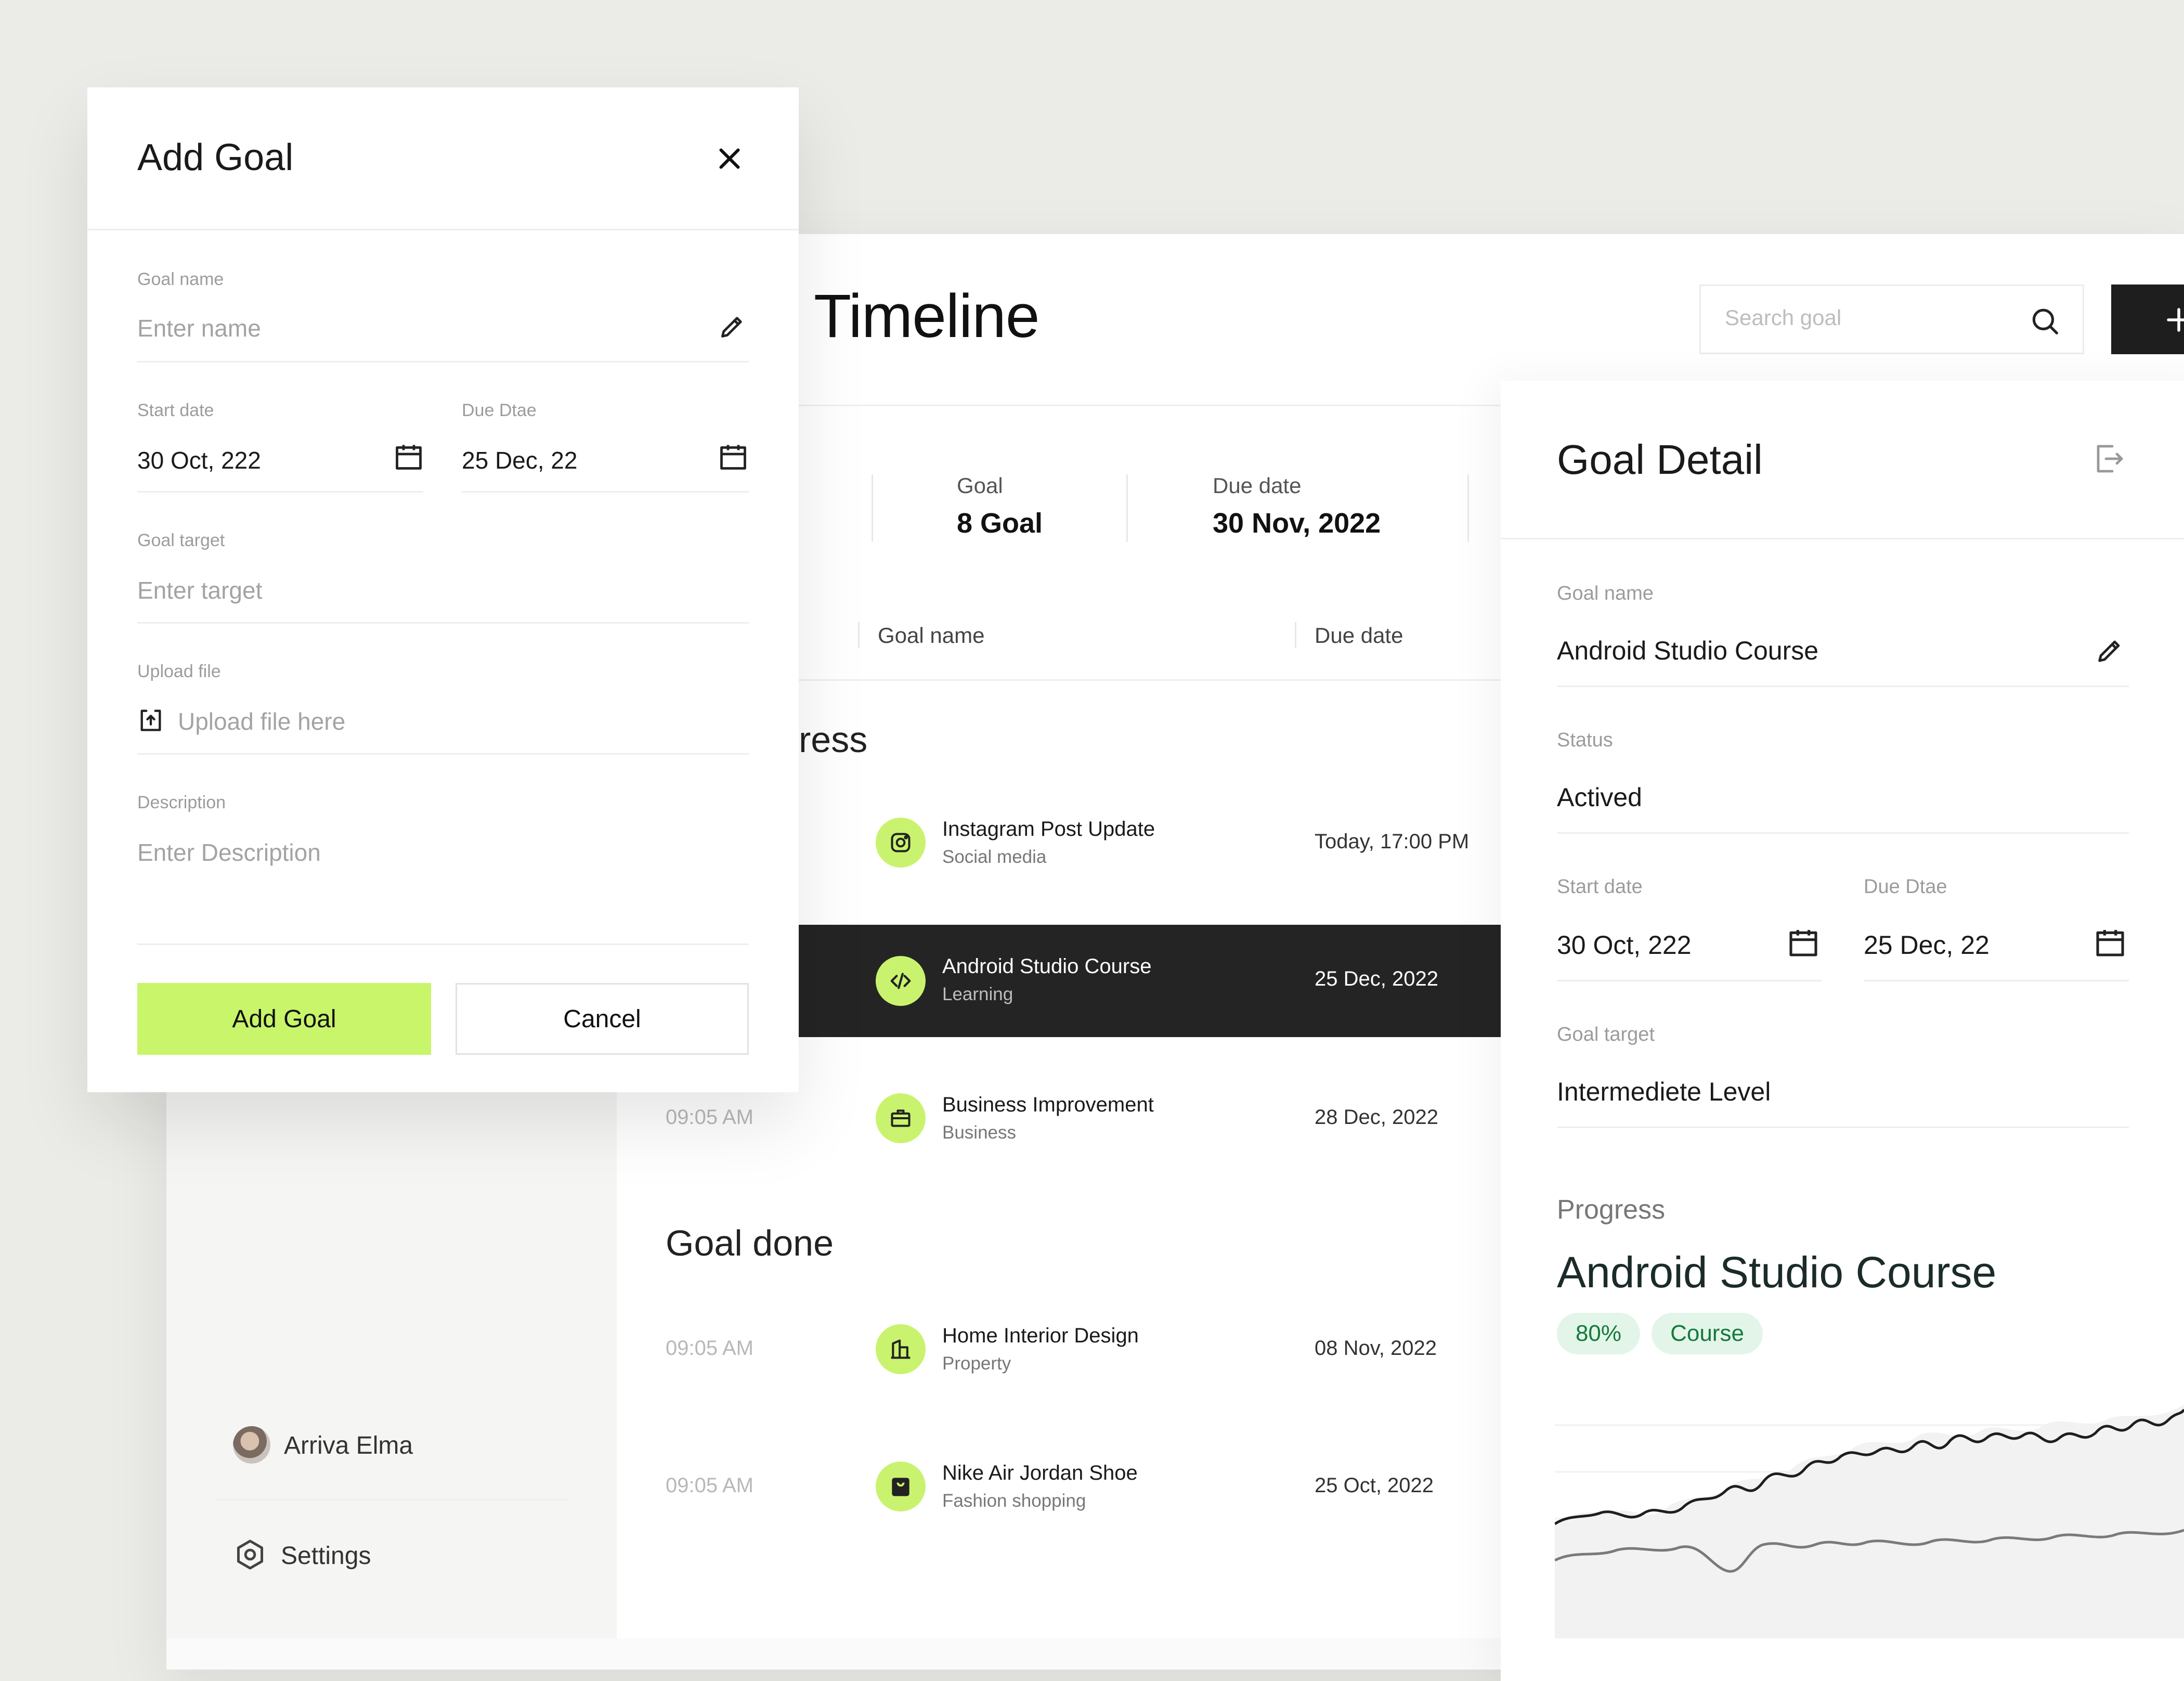 The width and height of the screenshot is (2184, 1681). What do you see at coordinates (901, 1118) in the screenshot?
I see `briefcase-icon` at bounding box center [901, 1118].